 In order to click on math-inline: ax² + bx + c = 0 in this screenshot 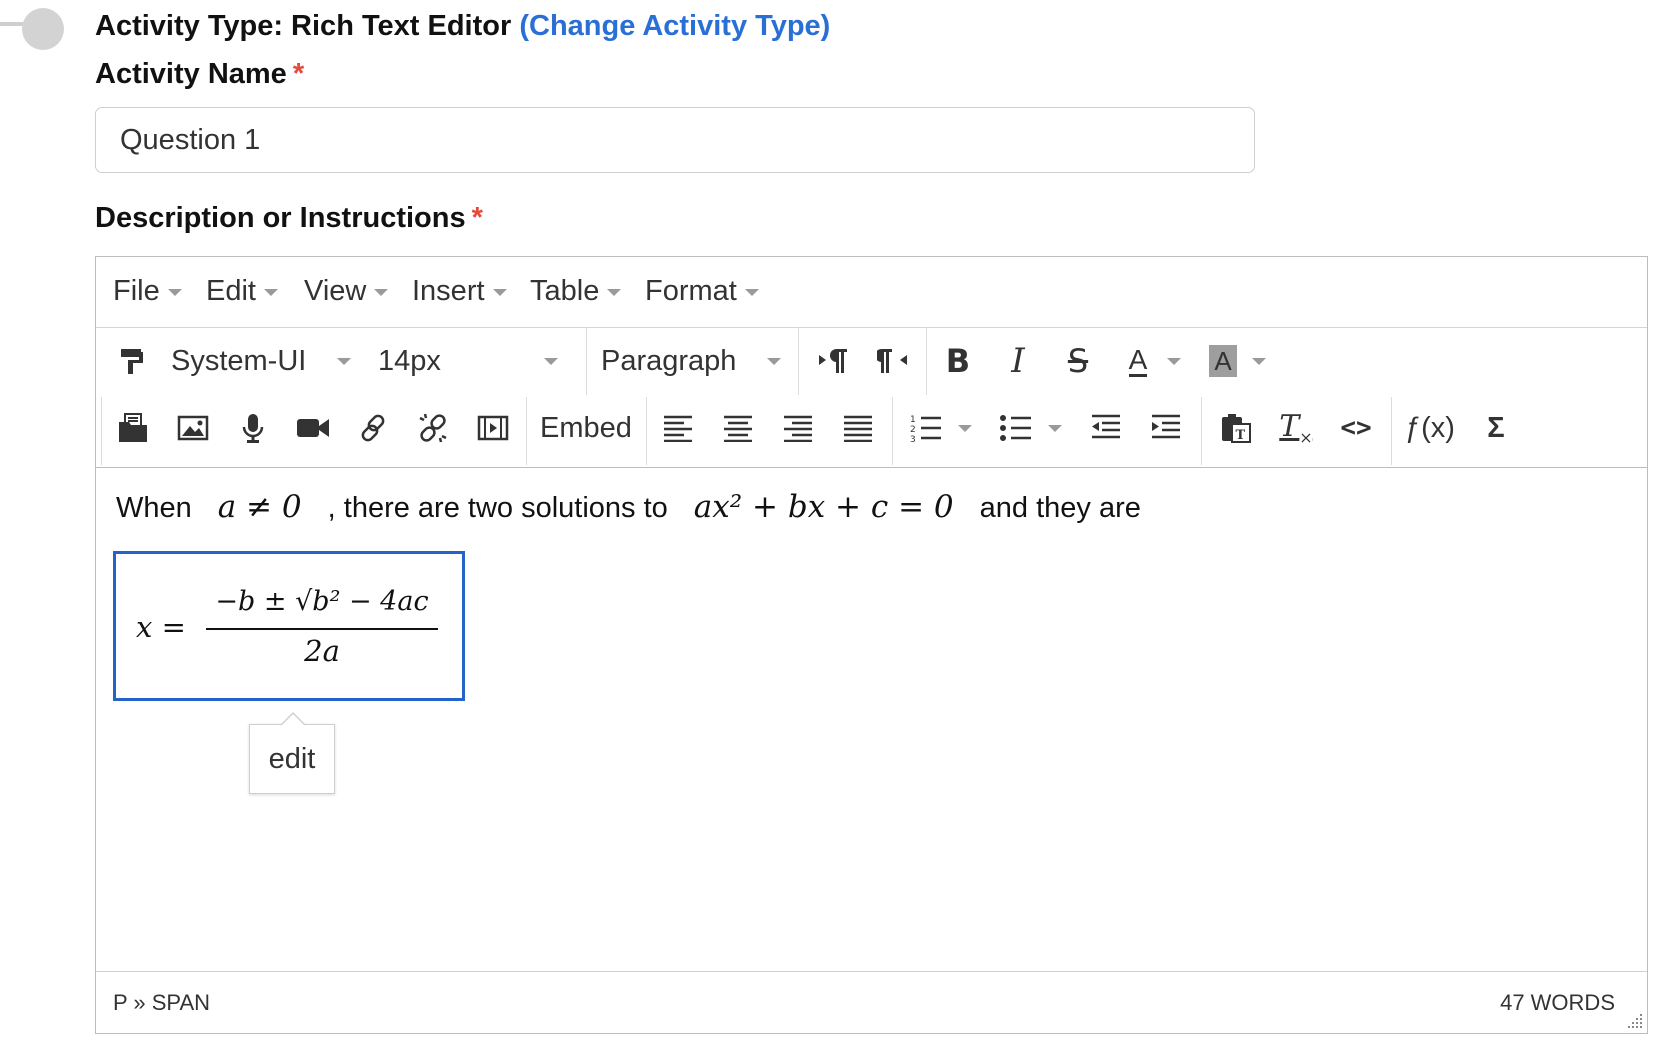, I will do `click(824, 507)`.